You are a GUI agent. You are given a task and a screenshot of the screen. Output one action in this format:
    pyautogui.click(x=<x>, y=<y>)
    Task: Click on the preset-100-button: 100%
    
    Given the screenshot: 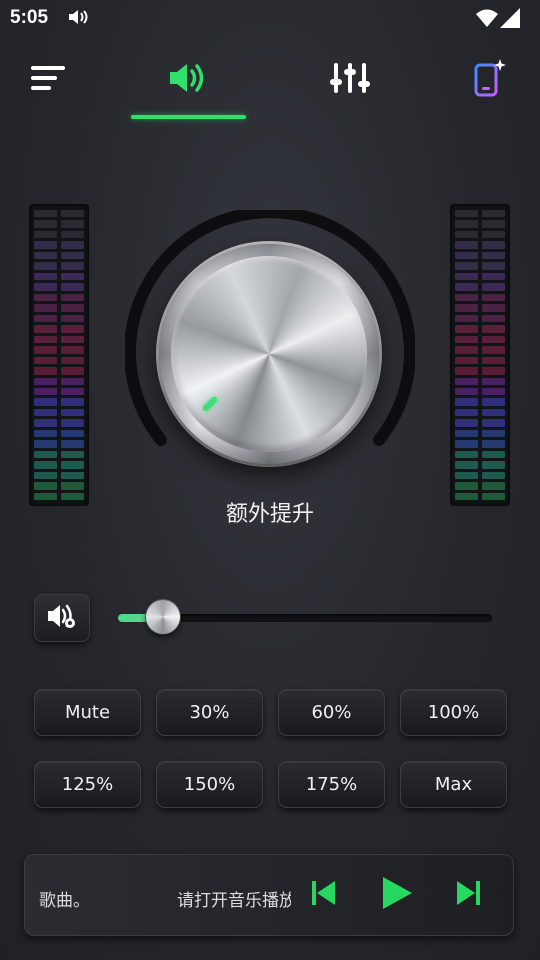 What is the action you would take?
    pyautogui.click(x=453, y=712)
    